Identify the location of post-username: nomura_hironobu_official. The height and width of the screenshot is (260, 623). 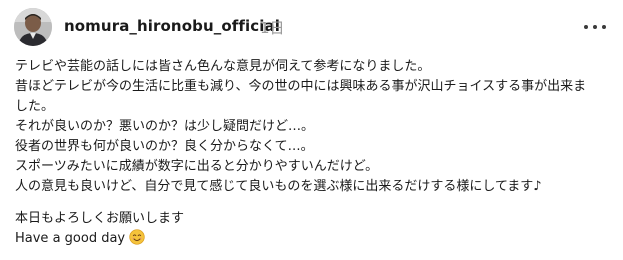
(172, 26).